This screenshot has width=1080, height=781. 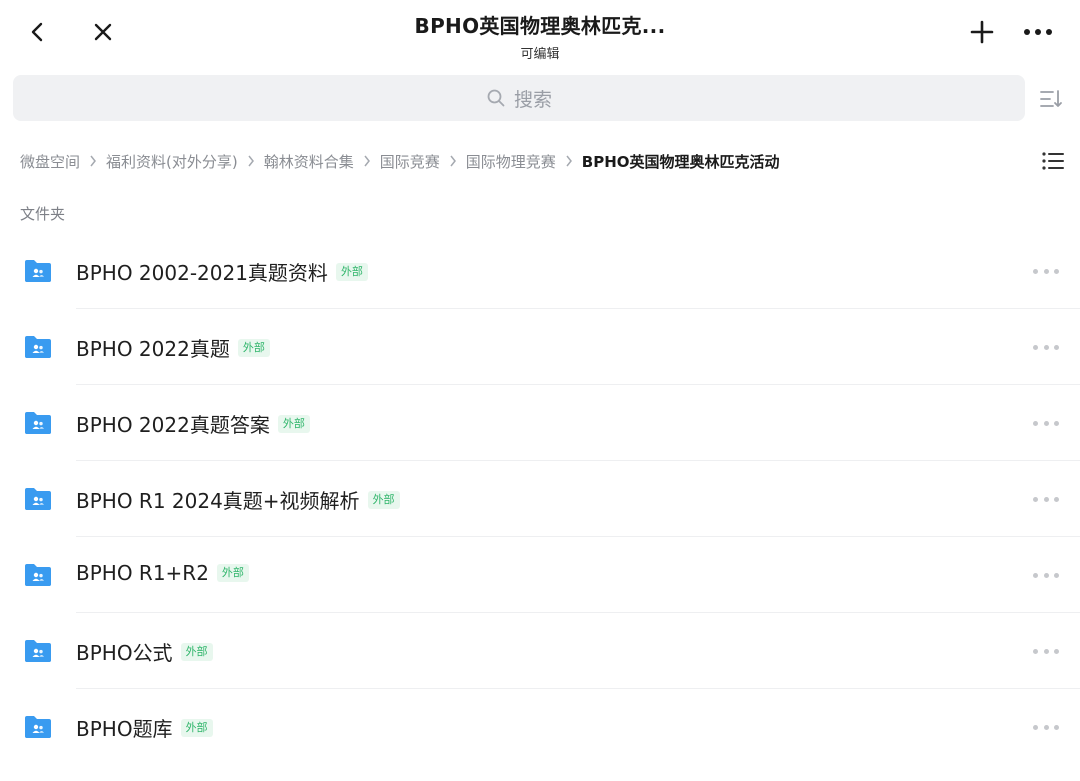 I want to click on folder-name: BPHO R1+R2, so click(x=142, y=573).